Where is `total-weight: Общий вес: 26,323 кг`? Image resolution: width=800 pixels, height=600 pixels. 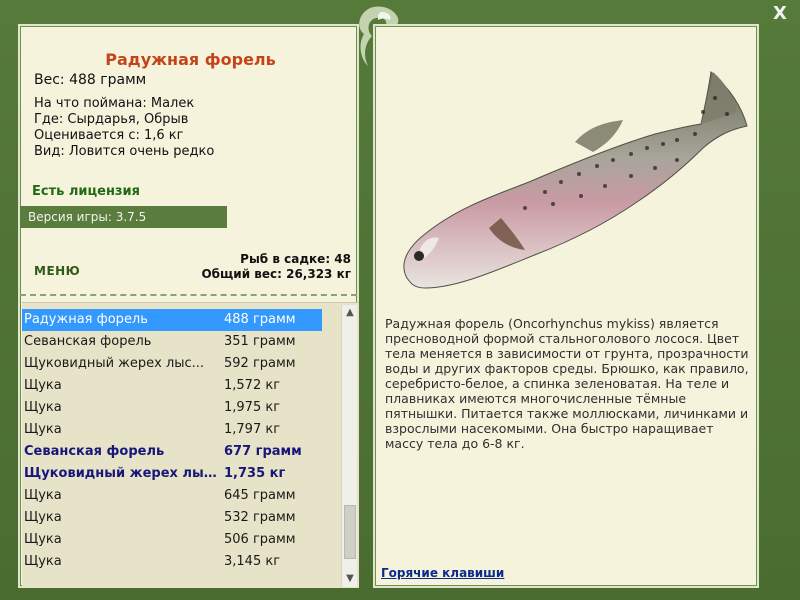
total-weight: Общий вес: 26,323 кг is located at coordinates (276, 274).